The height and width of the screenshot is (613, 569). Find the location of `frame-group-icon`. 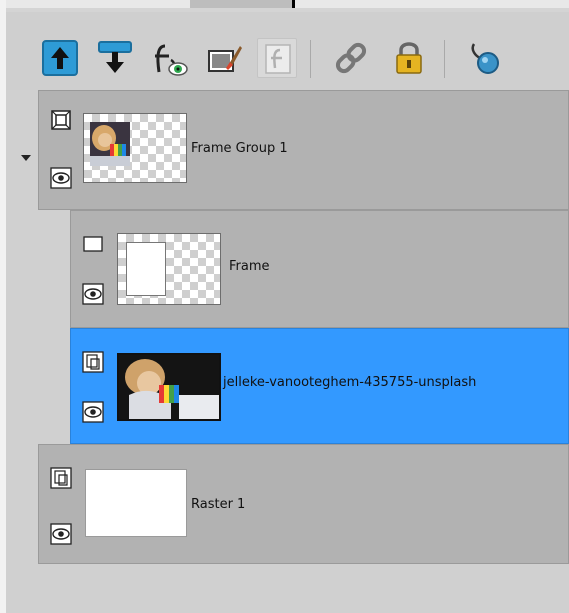

frame-group-icon is located at coordinates (61, 120).